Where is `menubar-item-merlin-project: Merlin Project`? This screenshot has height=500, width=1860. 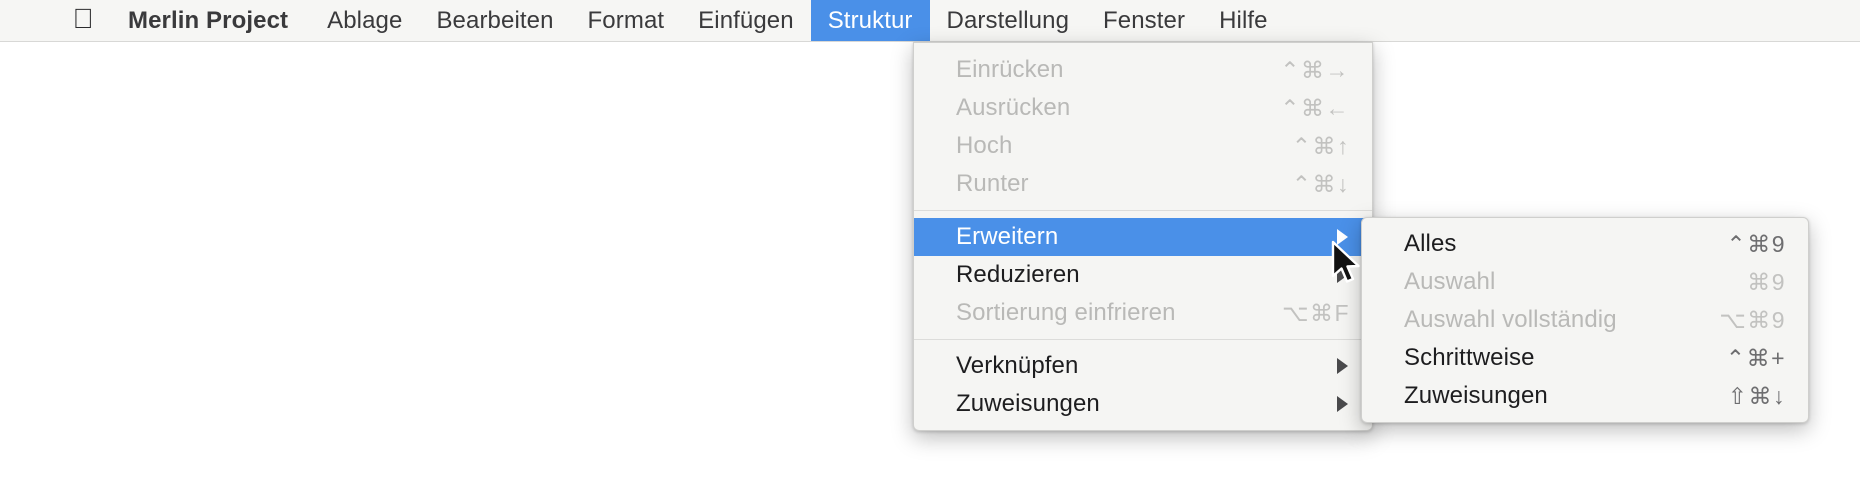 menubar-item-merlin-project: Merlin Project is located at coordinates (208, 20).